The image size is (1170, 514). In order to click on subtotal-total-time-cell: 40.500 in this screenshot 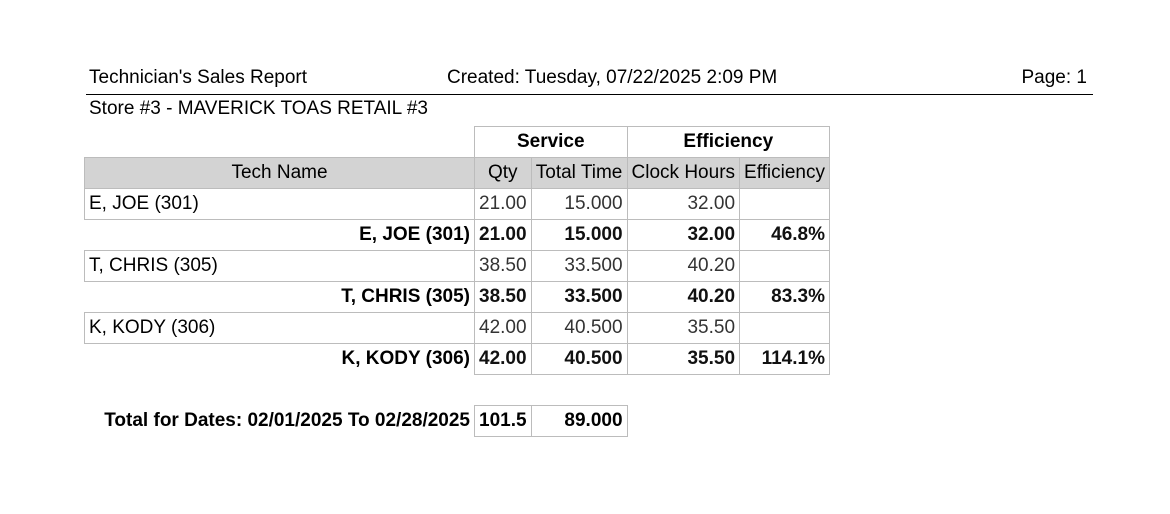, I will do `click(579, 359)`.